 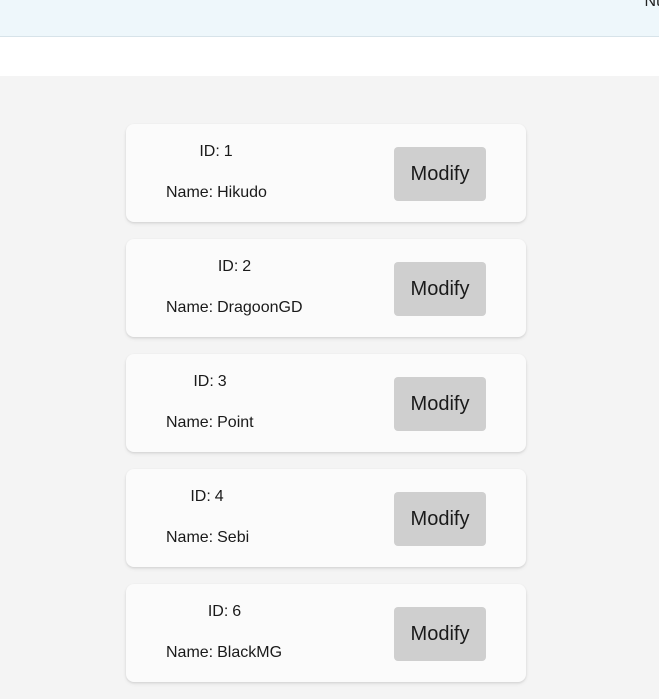 I want to click on nav-link-partial: Nu, so click(x=652, y=5).